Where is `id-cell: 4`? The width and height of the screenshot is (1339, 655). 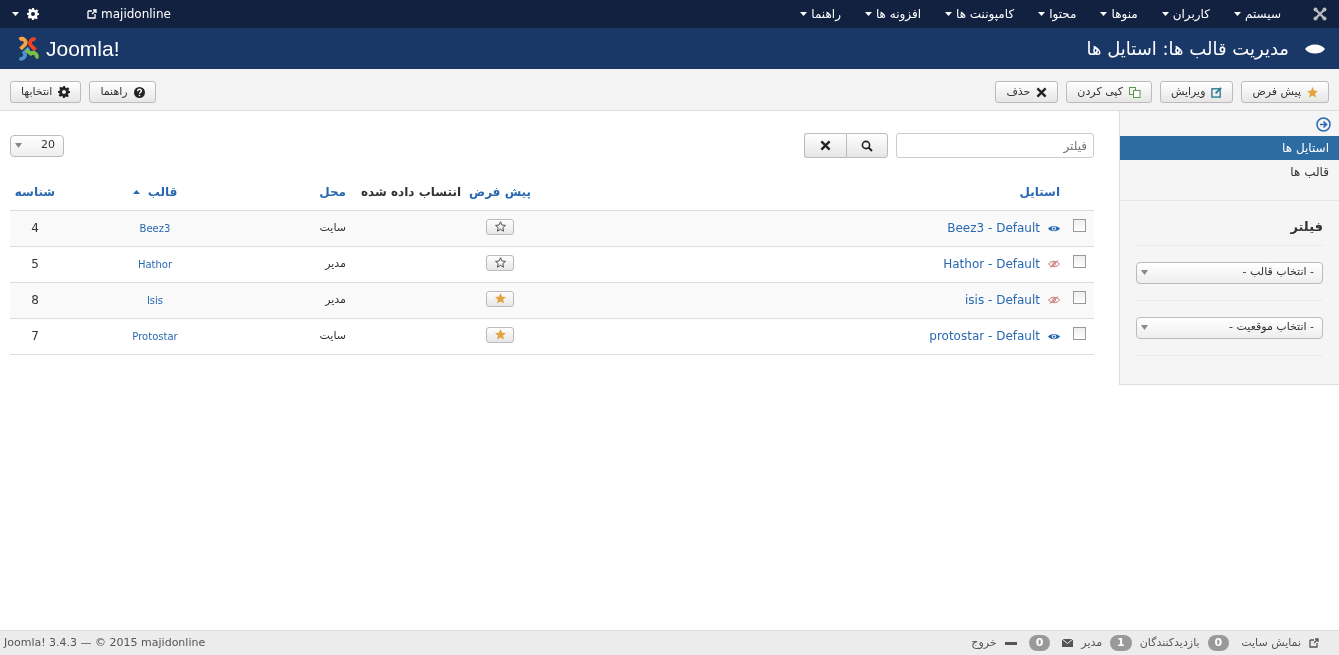 id-cell: 4 is located at coordinates (35, 228).